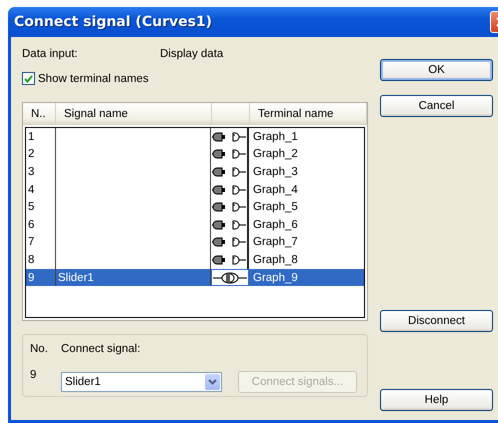 The image size is (498, 423). I want to click on table-row: 6 Graph_6, so click(195, 225).